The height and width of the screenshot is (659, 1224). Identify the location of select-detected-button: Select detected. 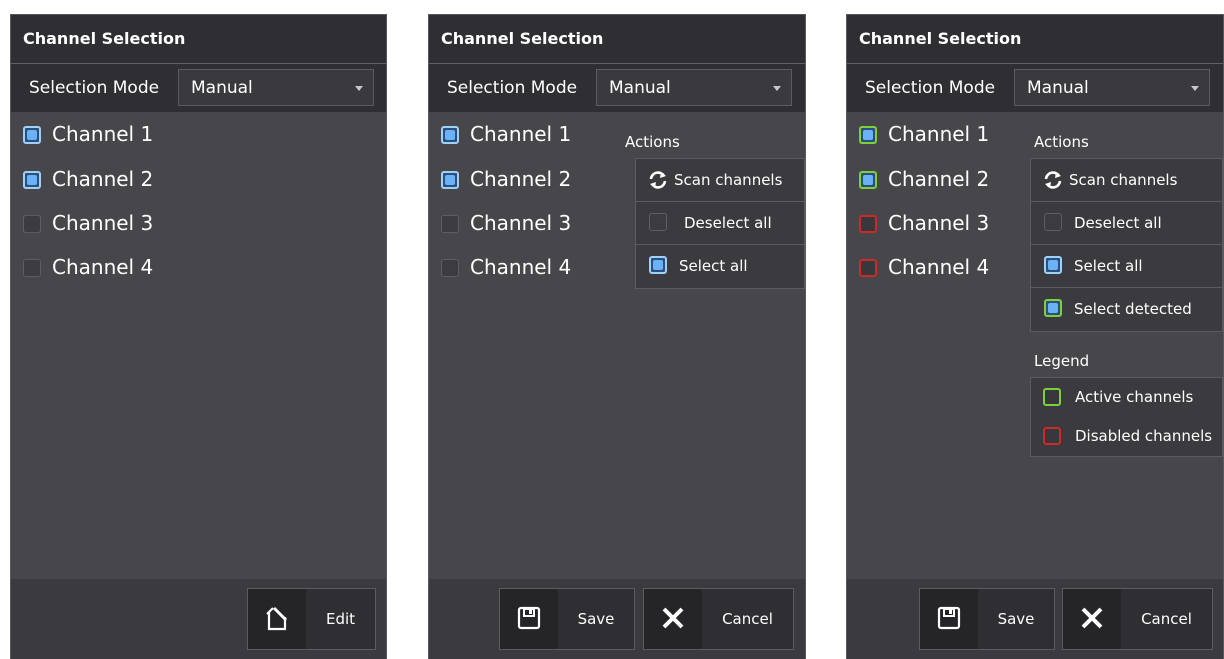
(1126, 309).